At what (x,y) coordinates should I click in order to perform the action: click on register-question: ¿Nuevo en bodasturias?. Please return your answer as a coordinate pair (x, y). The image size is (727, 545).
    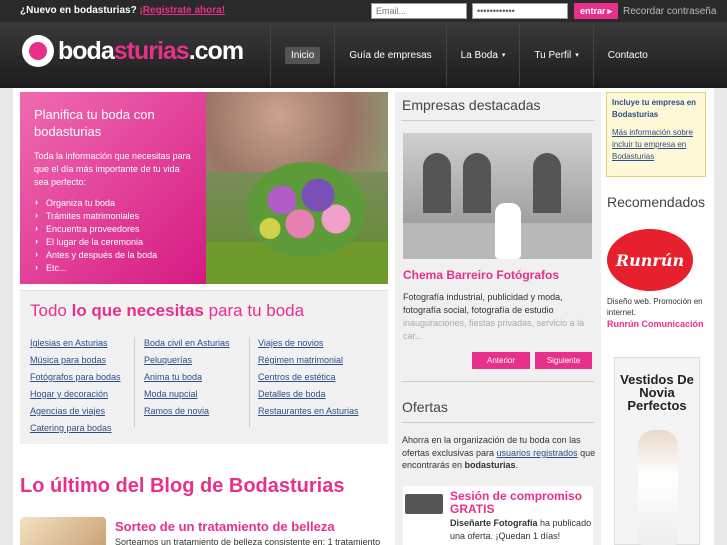
    Looking at the image, I should click on (78, 10).